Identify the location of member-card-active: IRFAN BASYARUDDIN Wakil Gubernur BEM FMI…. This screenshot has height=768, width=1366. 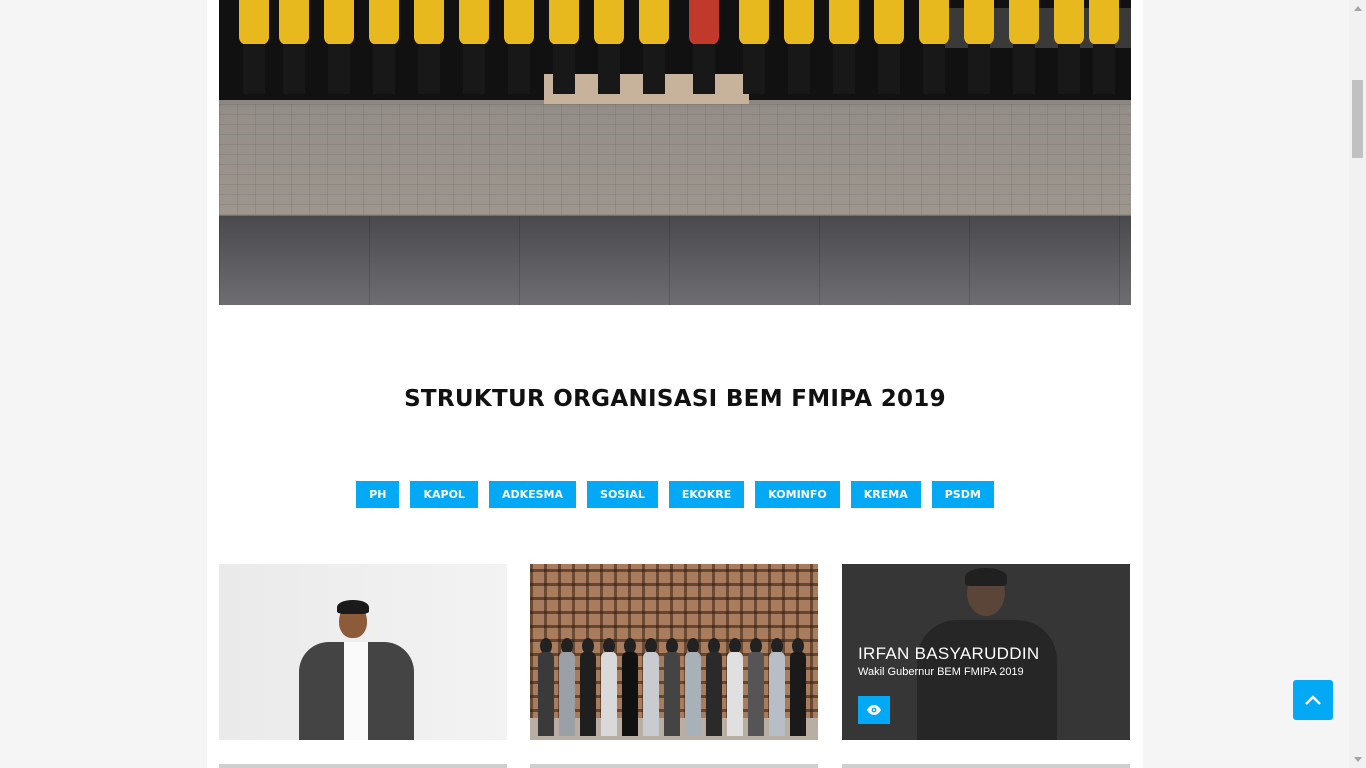
(986, 652).